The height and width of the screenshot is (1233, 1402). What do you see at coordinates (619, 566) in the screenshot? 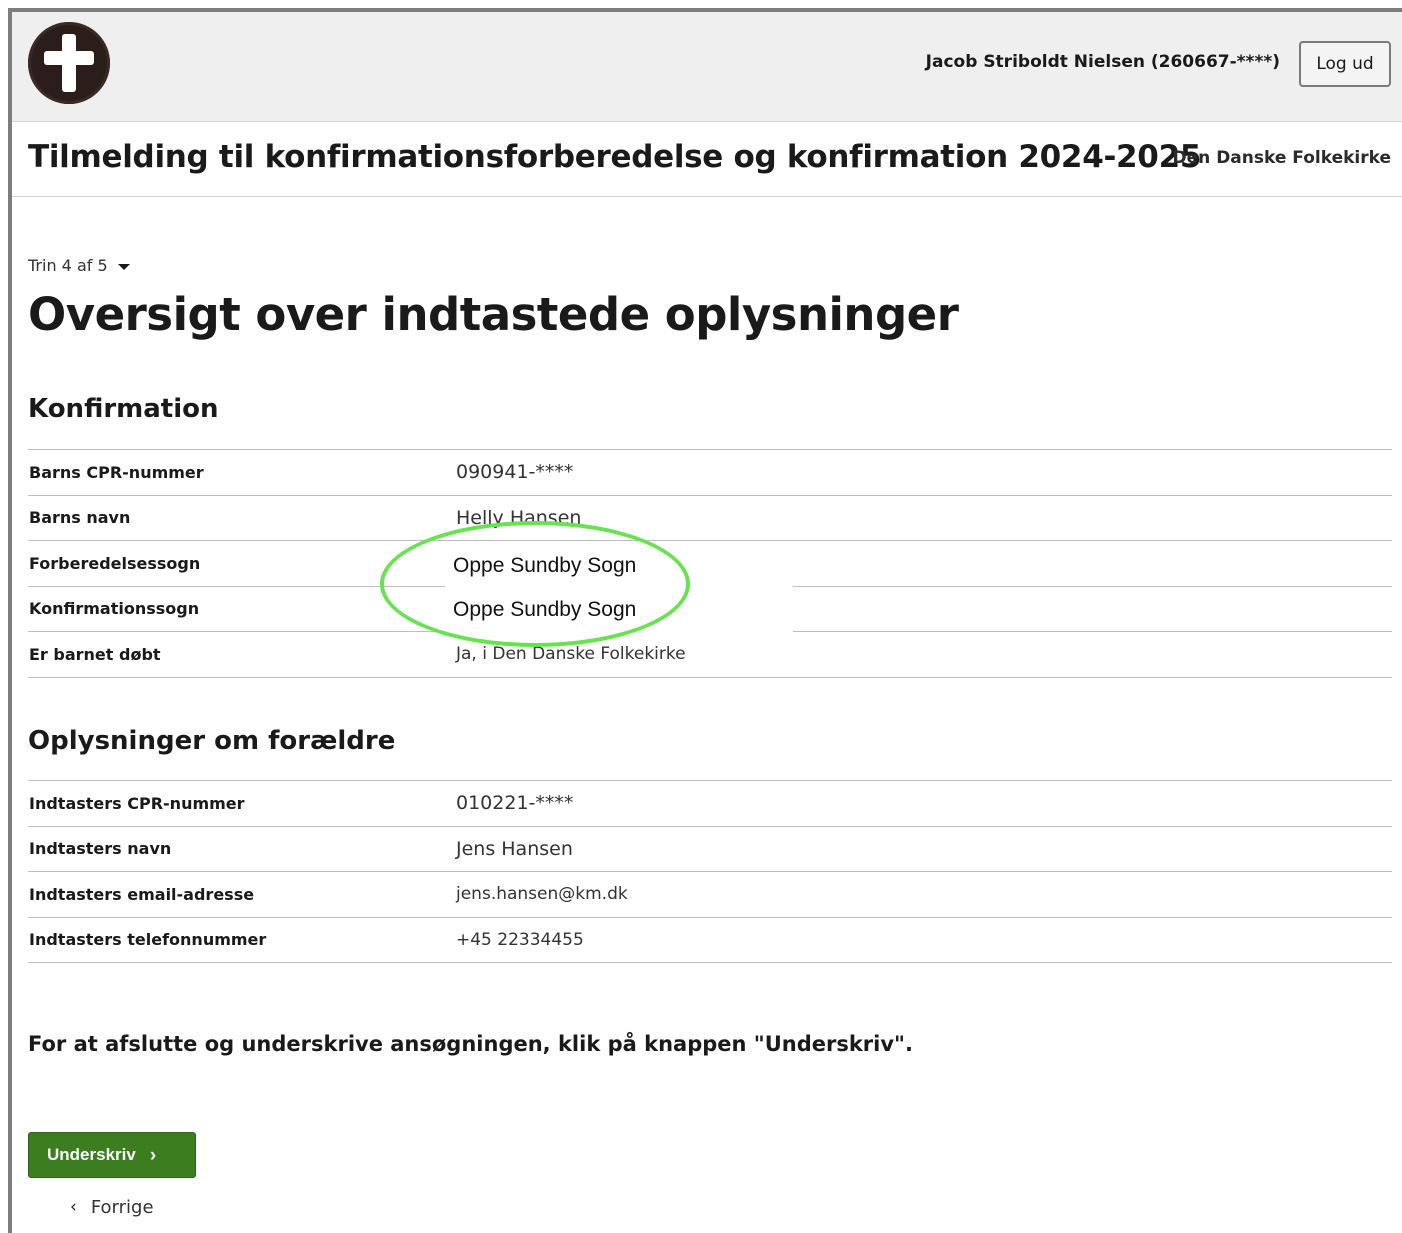
I see `preparation-parish-value: Oppe Sundby Sogn` at bounding box center [619, 566].